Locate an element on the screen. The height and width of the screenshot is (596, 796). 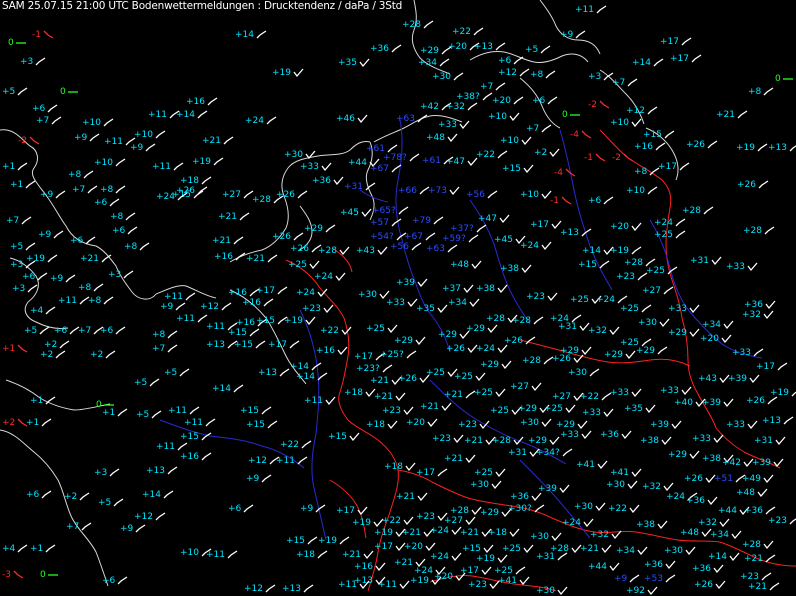
tendency-value: +30 is located at coordinates (529, 423).